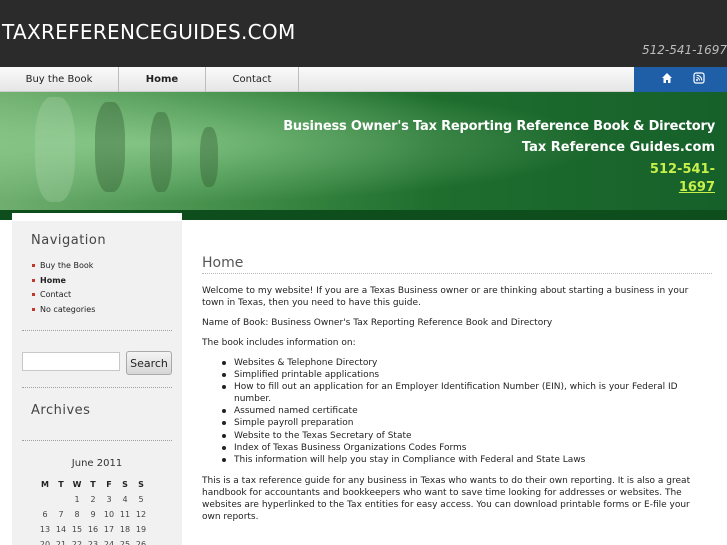 The height and width of the screenshot is (545, 727). What do you see at coordinates (363, 33) in the screenshot?
I see `site-header: TAXREFERENCEGUIDES.COM 512-541-1697` at bounding box center [363, 33].